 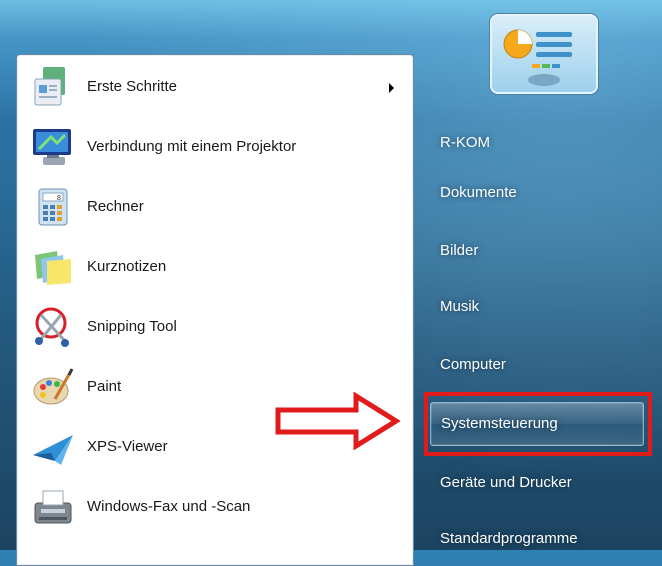 What do you see at coordinates (59, 198) in the screenshot?
I see `svg-text: 8` at bounding box center [59, 198].